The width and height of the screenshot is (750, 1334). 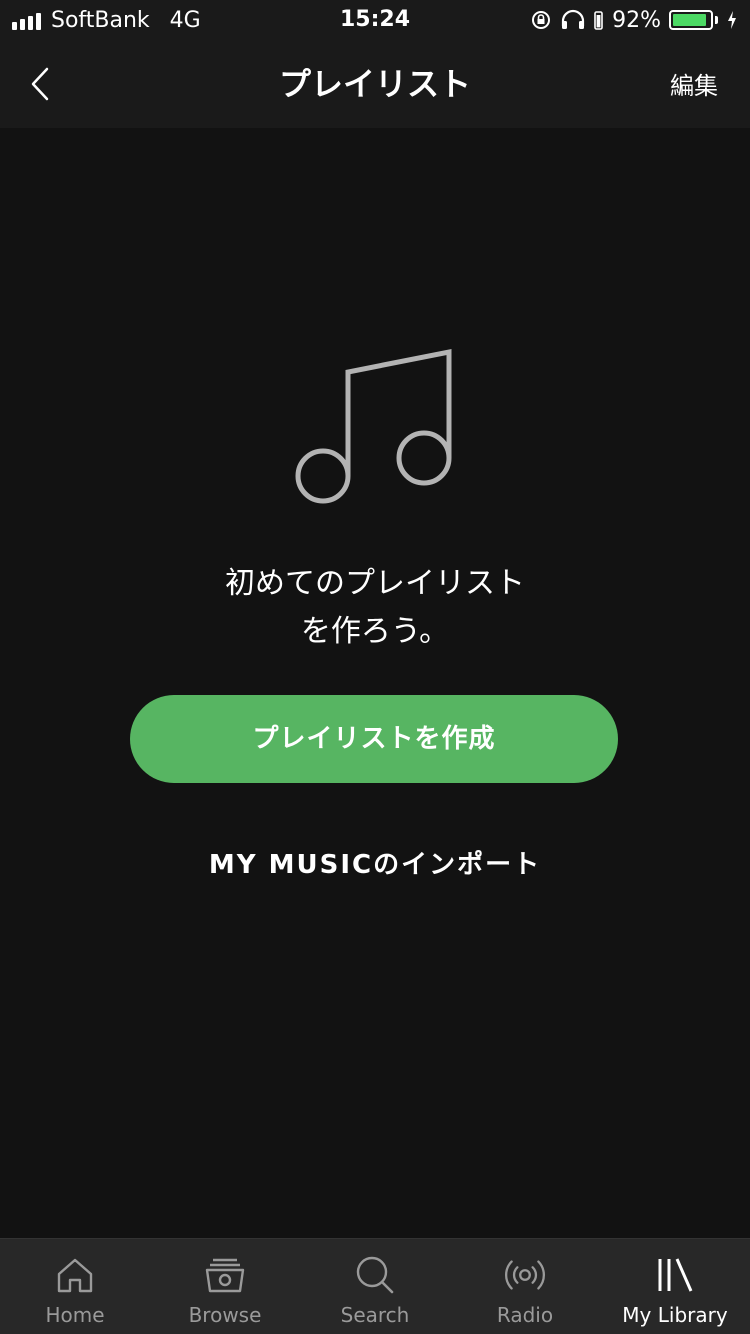 I want to click on navigation-bar: プレイリスト 編集, so click(x=375, y=84).